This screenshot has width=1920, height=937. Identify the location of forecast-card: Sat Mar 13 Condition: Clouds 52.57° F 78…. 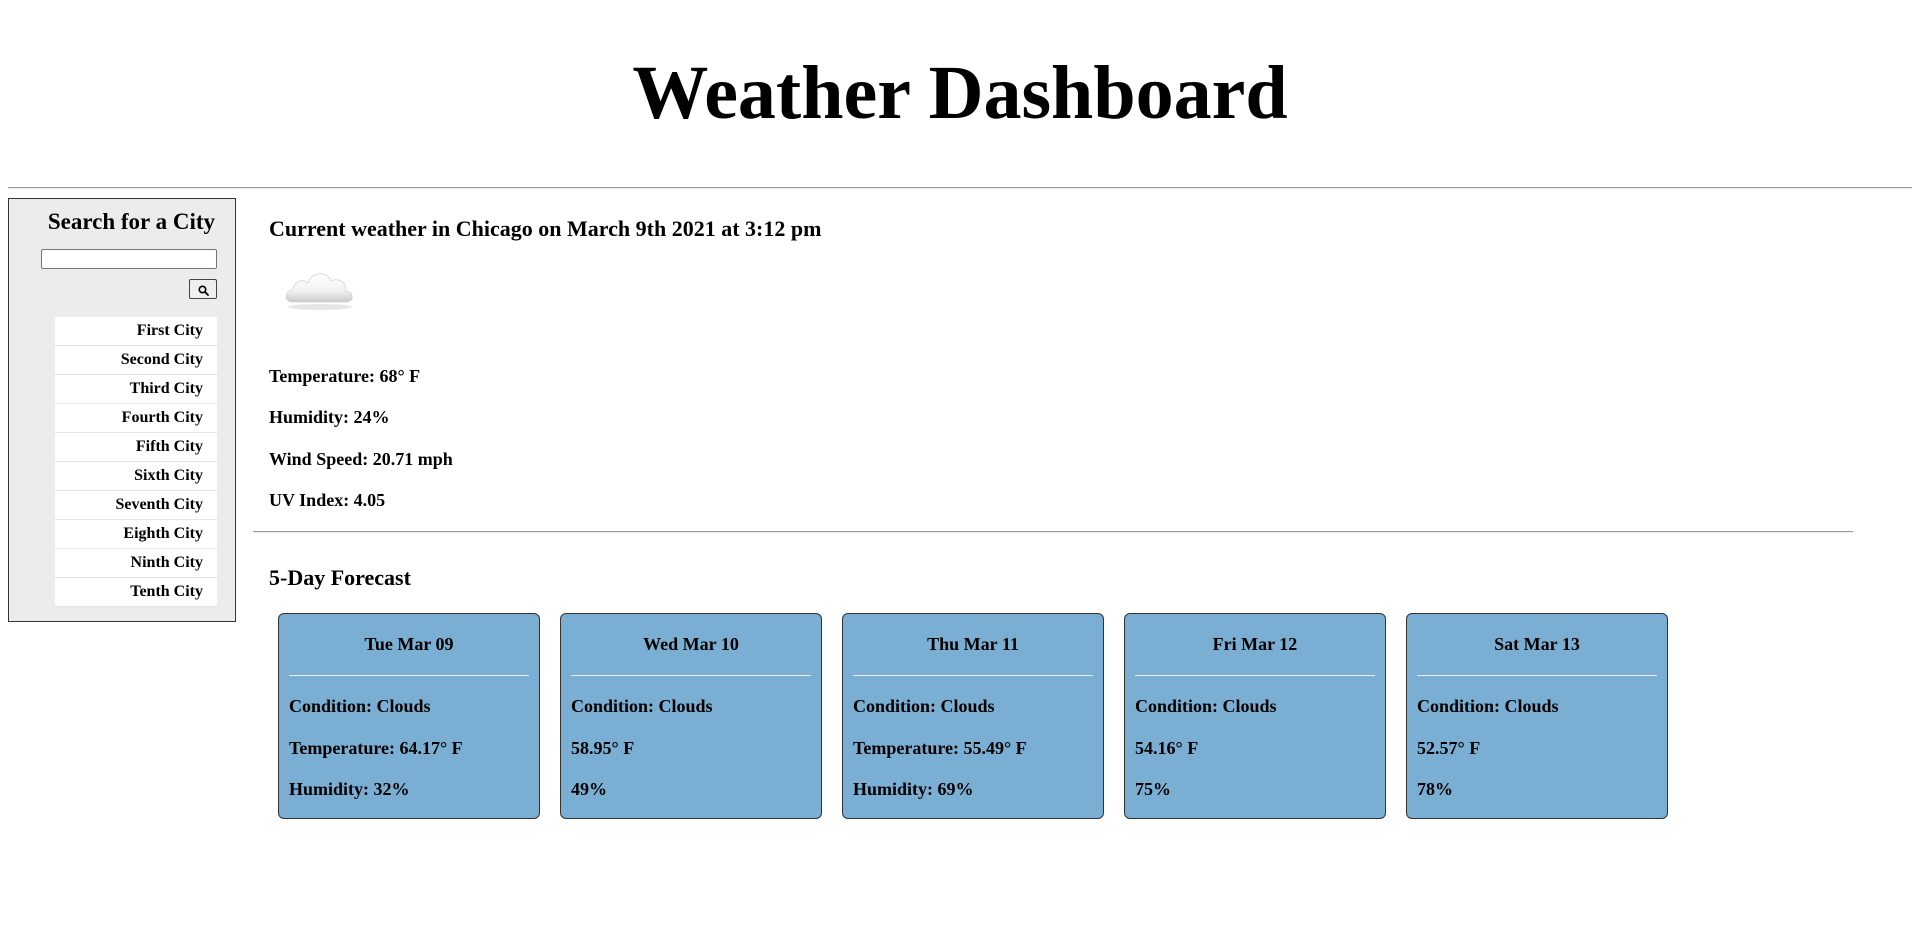
(1537, 716).